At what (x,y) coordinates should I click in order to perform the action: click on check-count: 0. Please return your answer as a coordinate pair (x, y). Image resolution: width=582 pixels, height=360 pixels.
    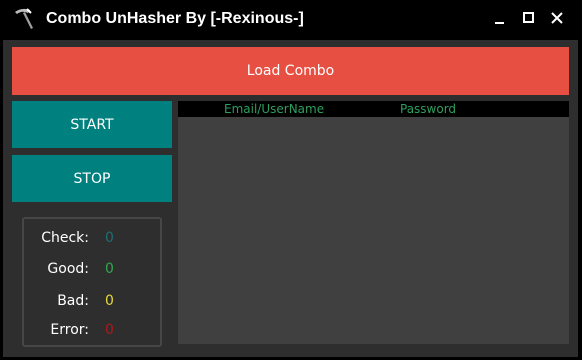
    Looking at the image, I should click on (109, 238).